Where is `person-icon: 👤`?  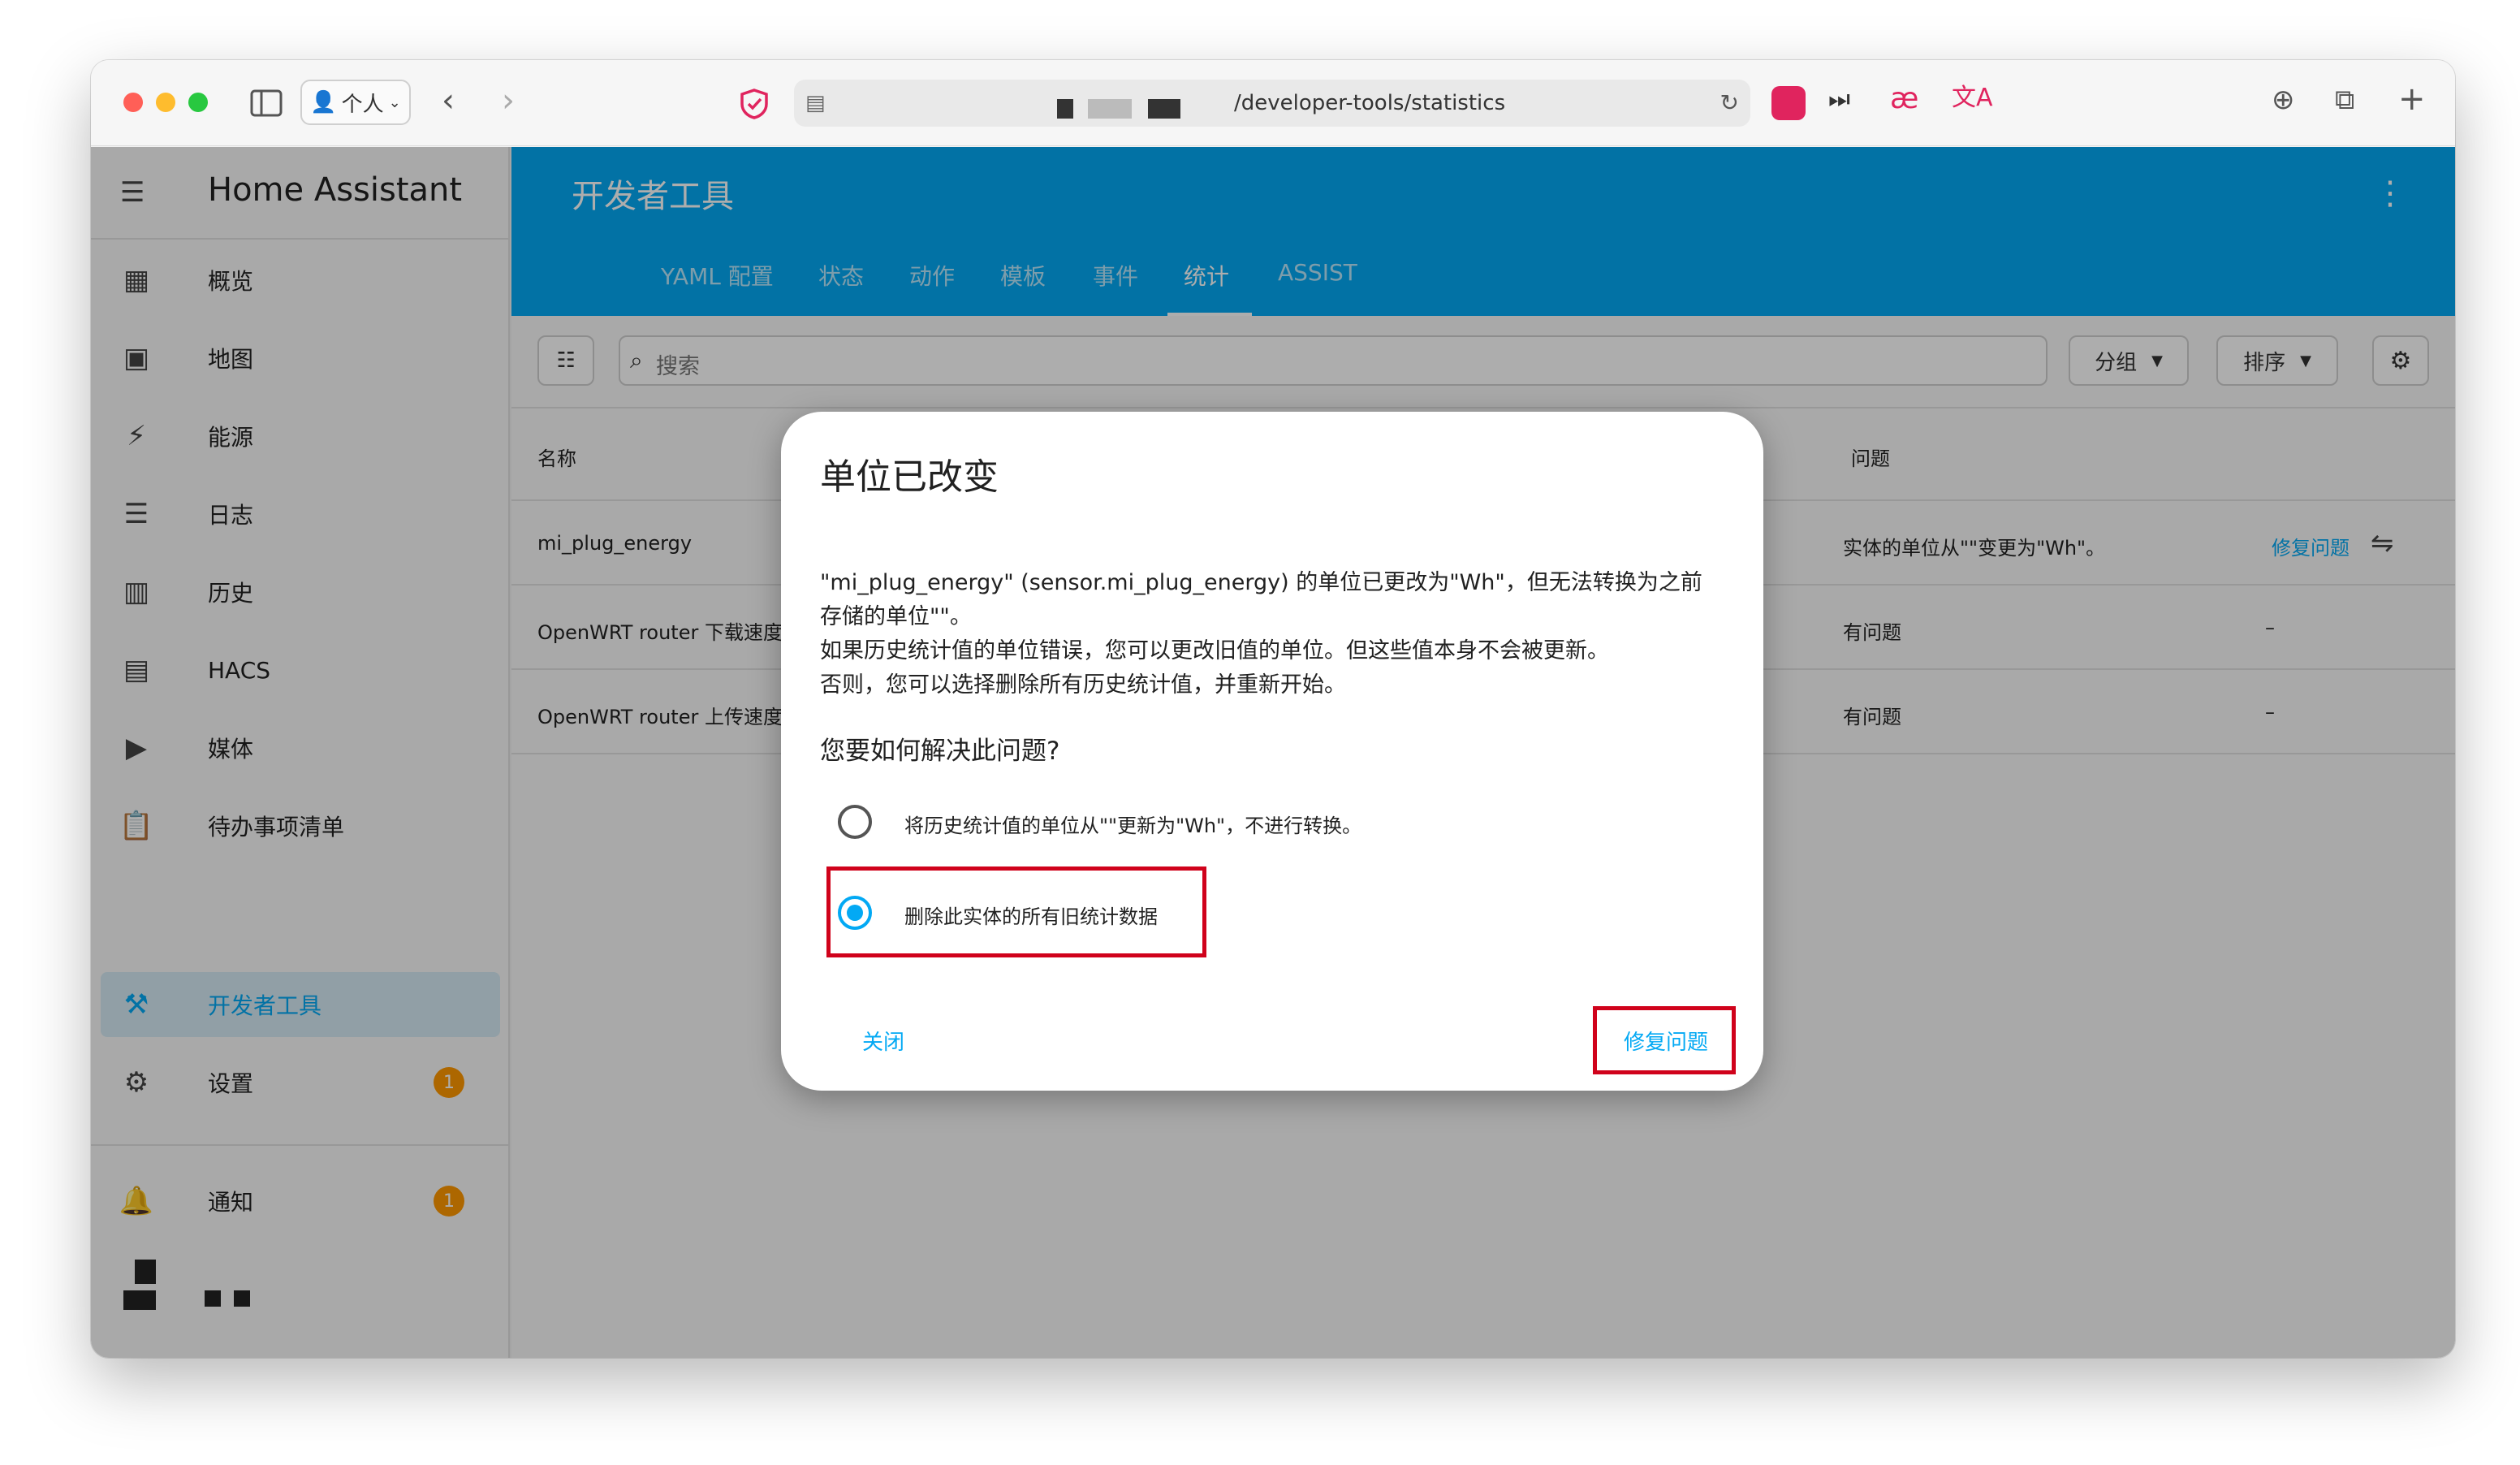 person-icon: 👤 is located at coordinates (324, 102).